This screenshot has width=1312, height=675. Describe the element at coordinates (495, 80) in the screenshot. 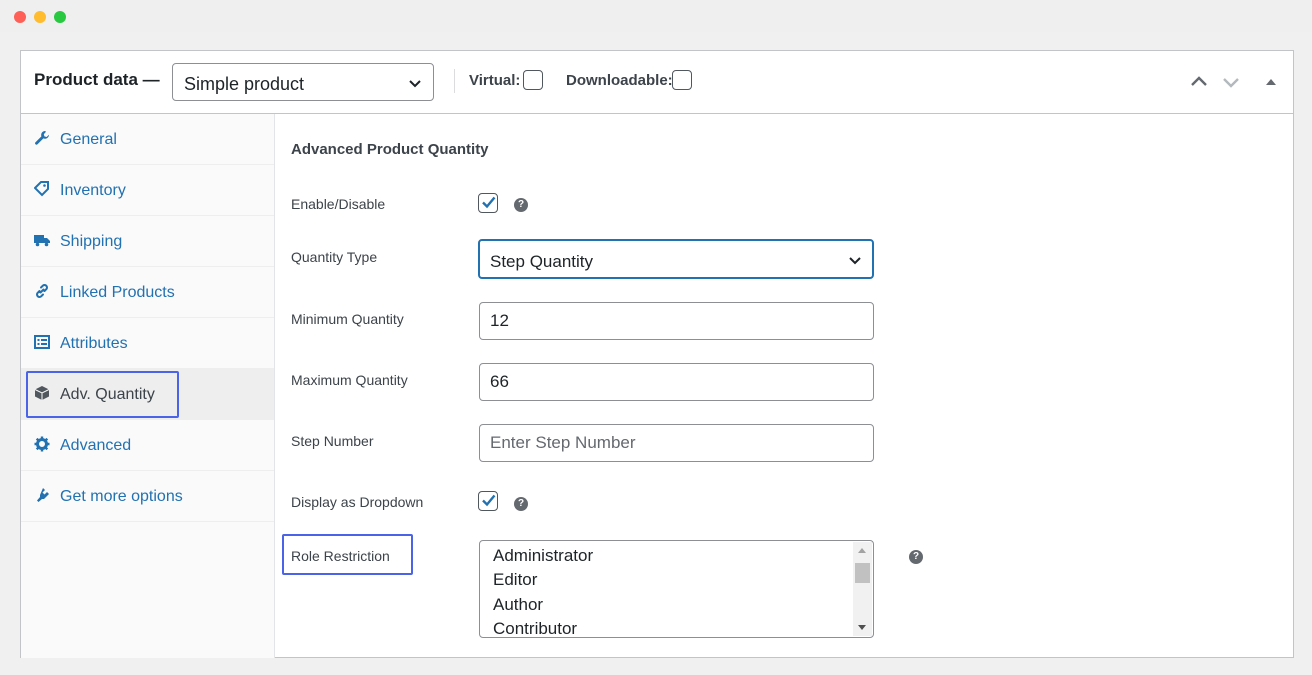

I see `virtual-label: Virtual:` at that location.